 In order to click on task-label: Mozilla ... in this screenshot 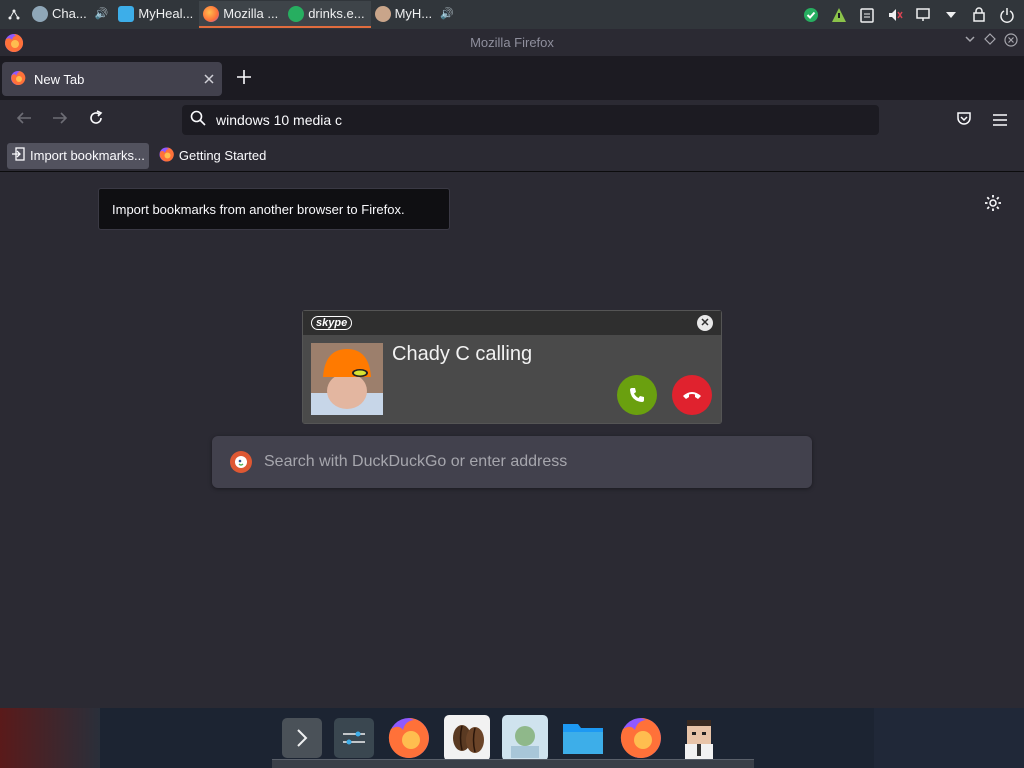, I will do `click(251, 13)`.